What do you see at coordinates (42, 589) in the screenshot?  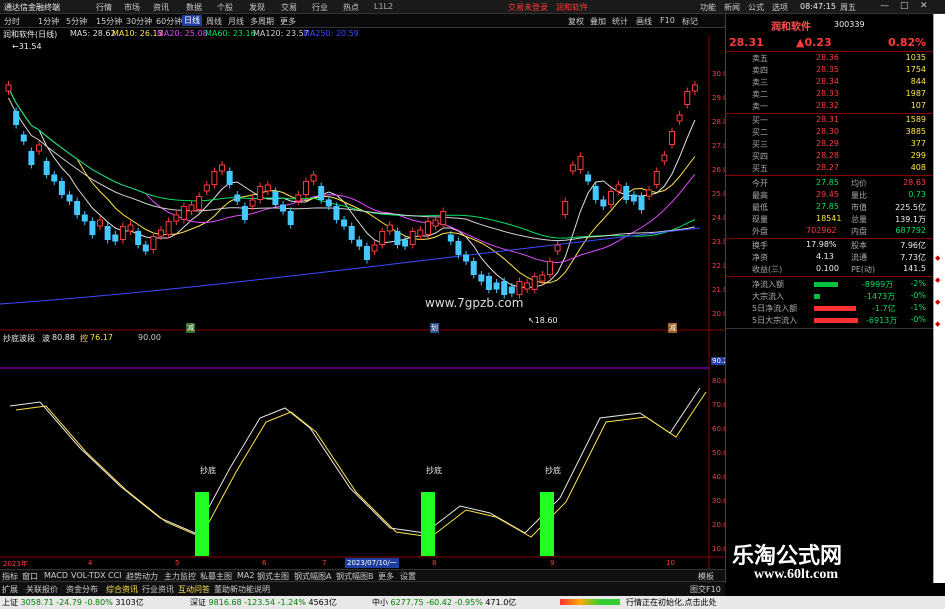 I see `tab-related: 关联报价` at bounding box center [42, 589].